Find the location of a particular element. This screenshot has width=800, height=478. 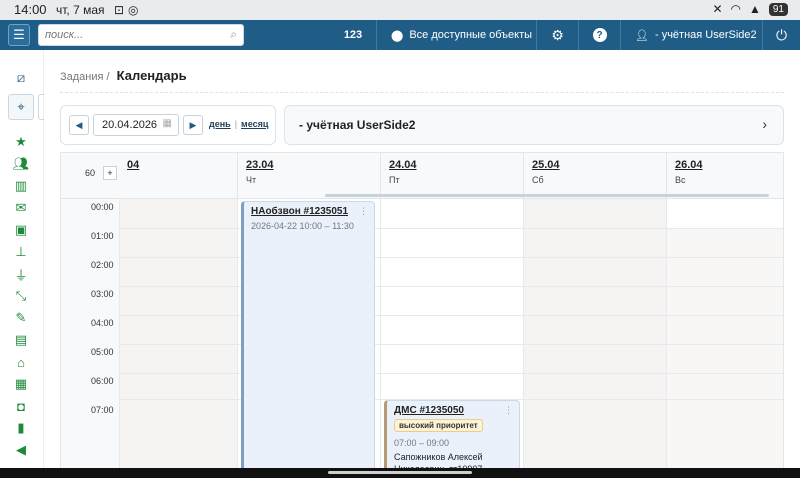

logout-button: ⏻ is located at coordinates (781, 35).